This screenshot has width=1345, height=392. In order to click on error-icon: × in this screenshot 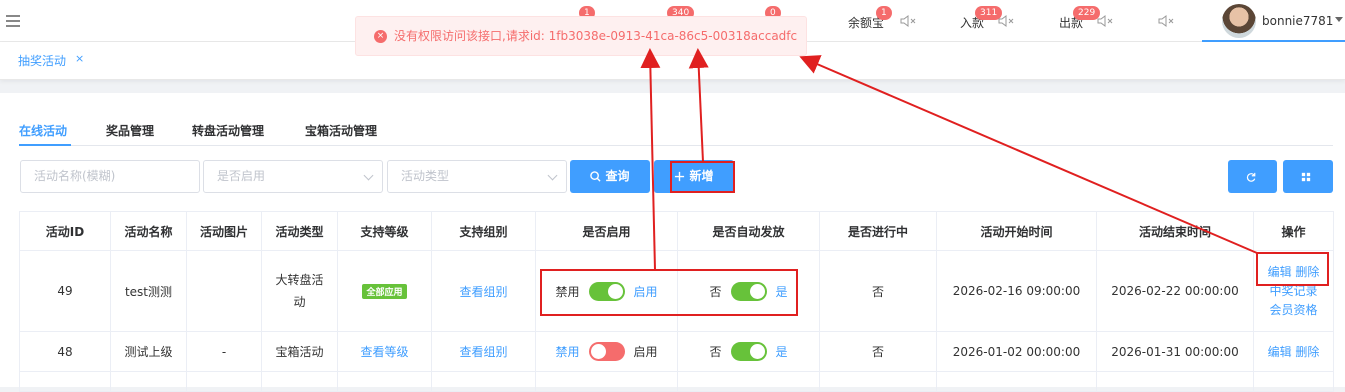, I will do `click(380, 36)`.